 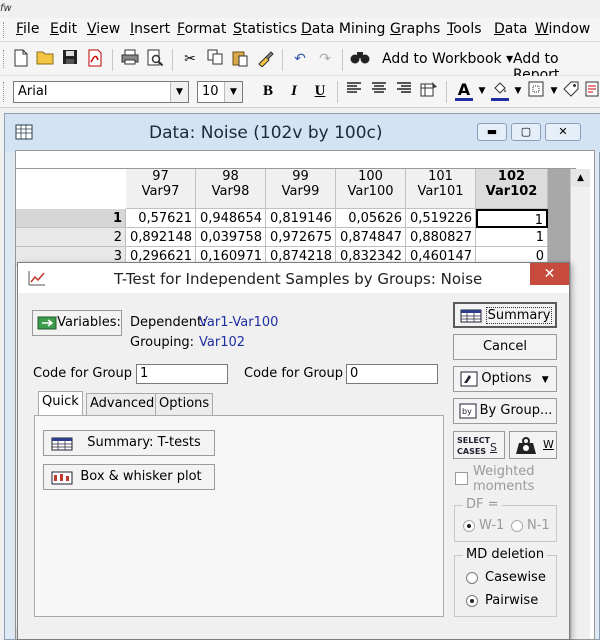 What do you see at coordinates (265, 29) in the screenshot?
I see `menu-statistics: Statistics` at bounding box center [265, 29].